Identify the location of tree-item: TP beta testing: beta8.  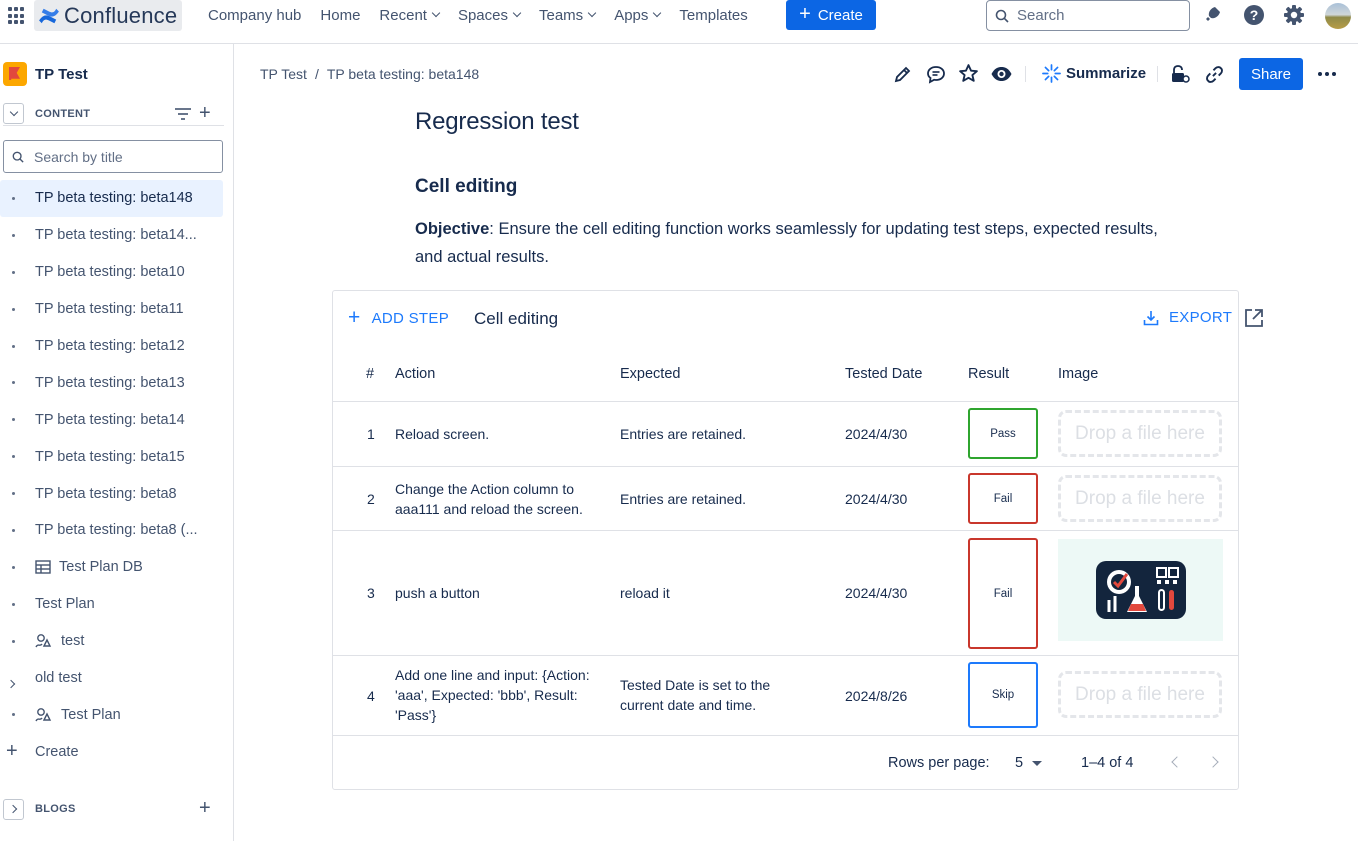
(111, 493).